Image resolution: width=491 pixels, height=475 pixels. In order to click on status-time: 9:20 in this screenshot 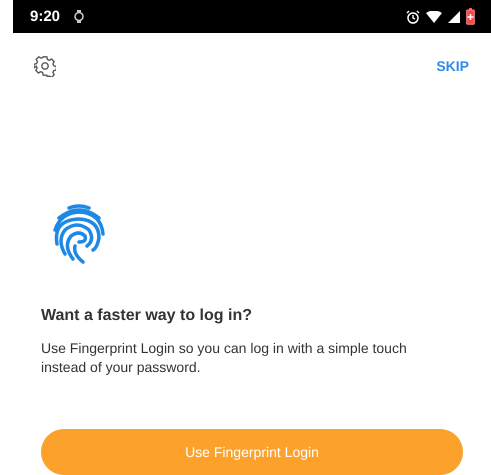, I will do `click(45, 16)`.